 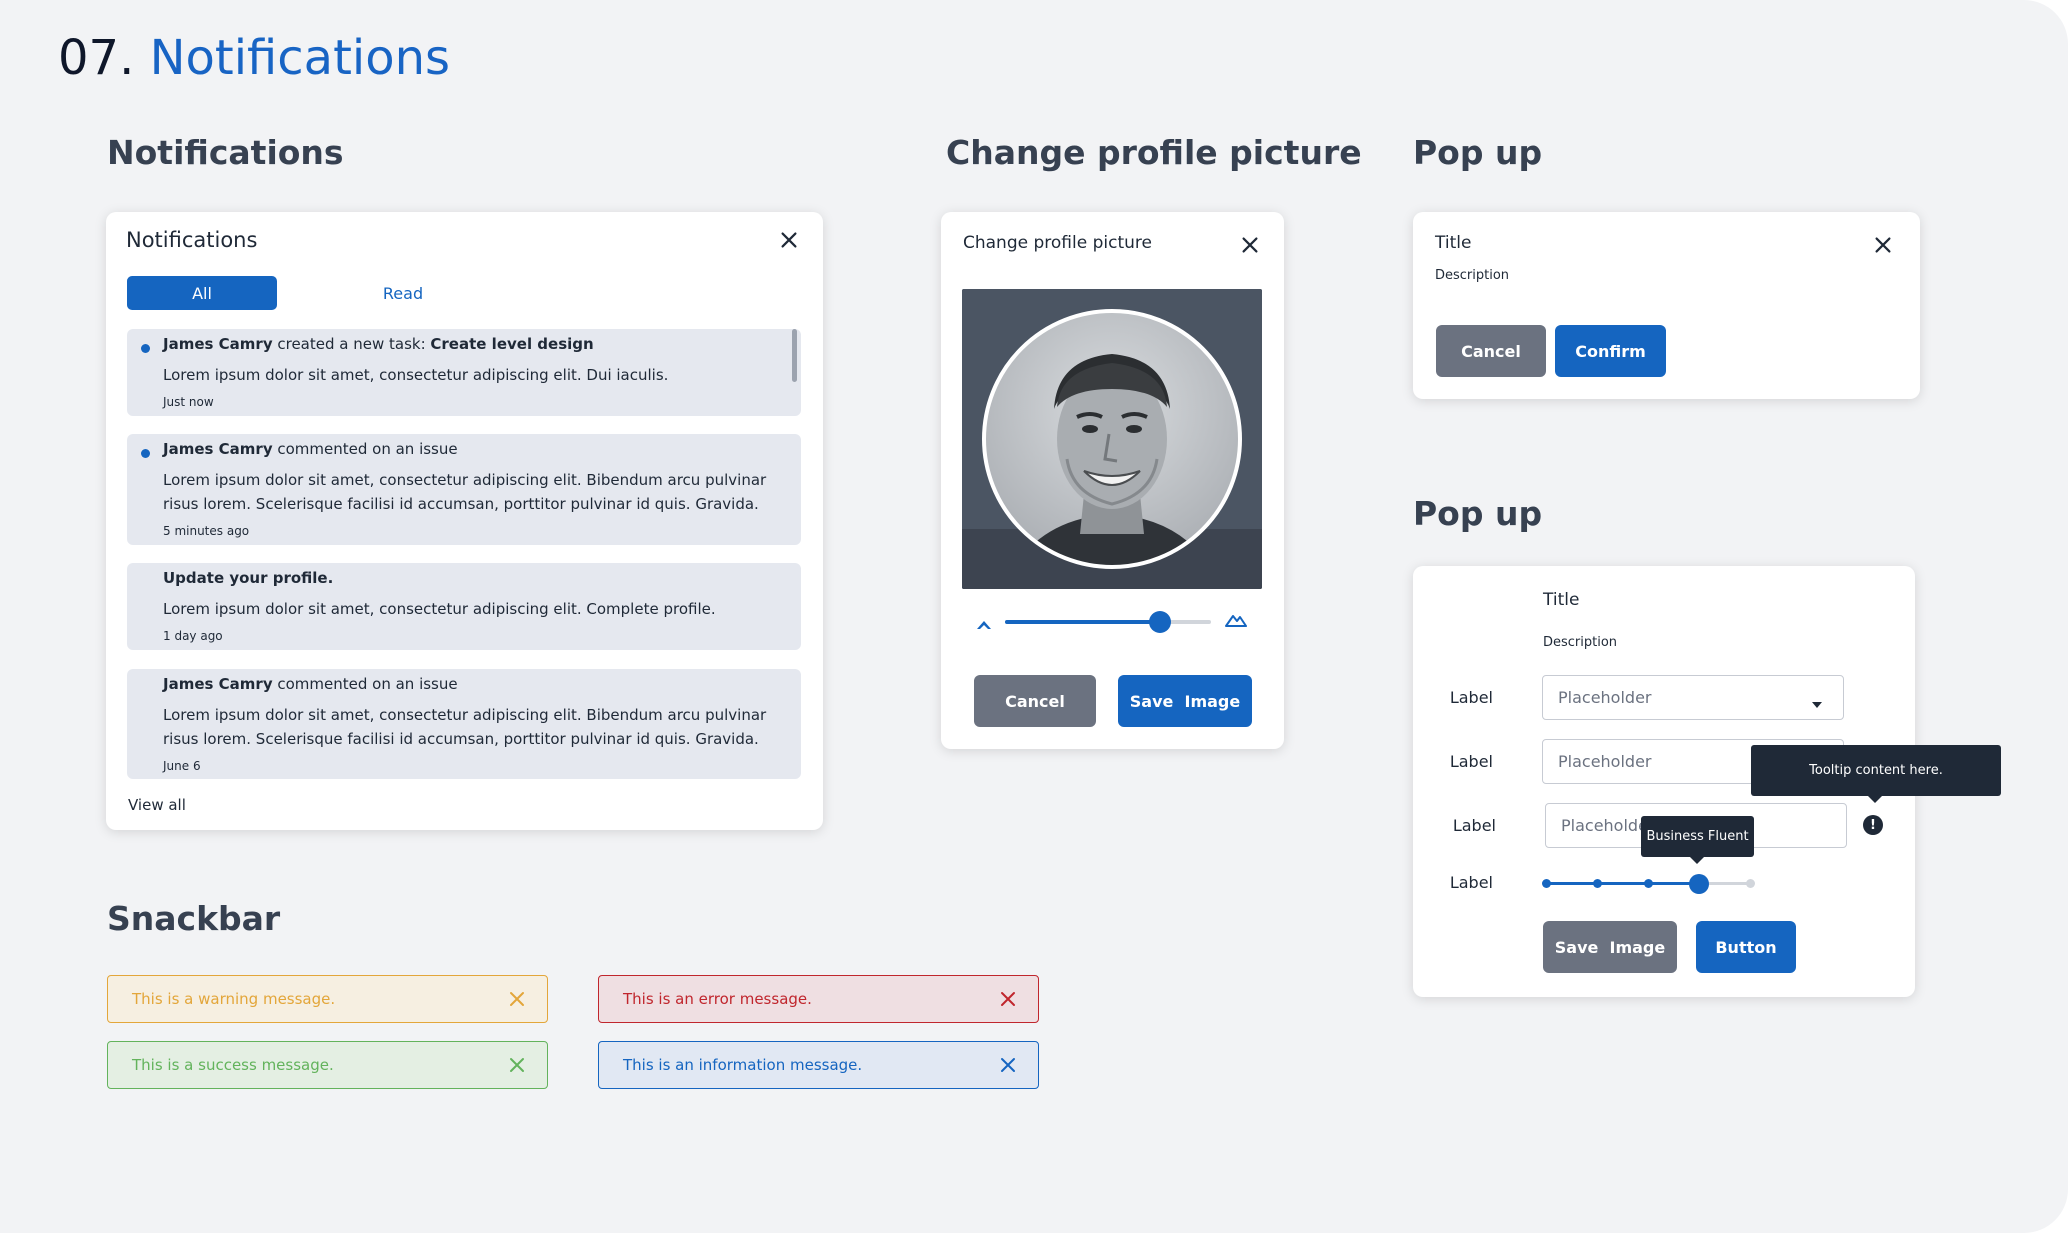 I want to click on dialog-title: Change profile picture, so click(x=1057, y=243).